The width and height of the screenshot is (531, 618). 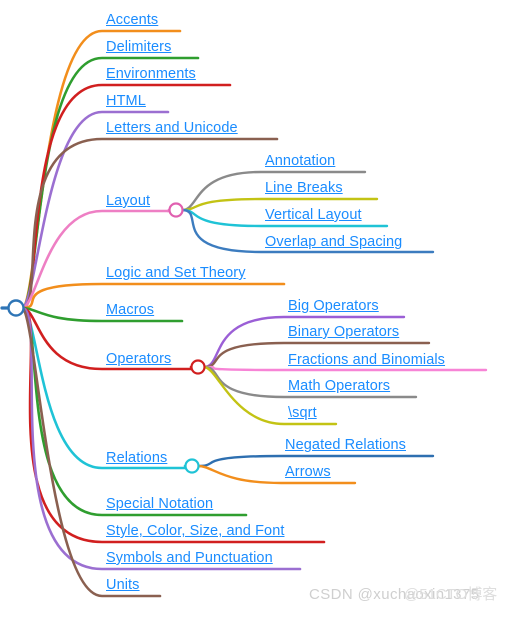 I want to click on node-label-math-operators: Math Operators, so click(x=339, y=386).